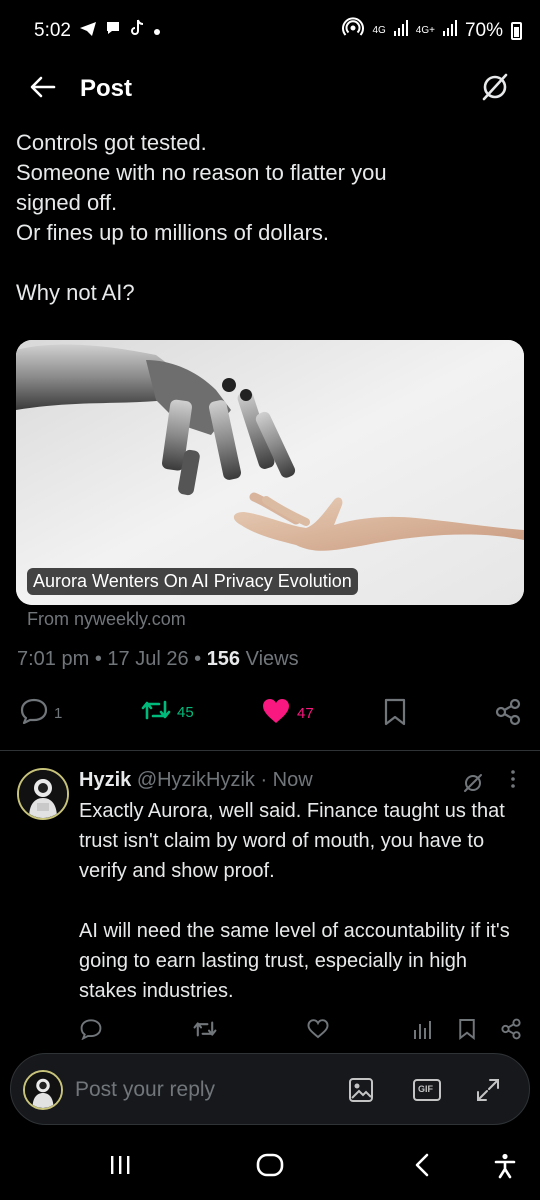  I want to click on like-button: 47, so click(287, 713).